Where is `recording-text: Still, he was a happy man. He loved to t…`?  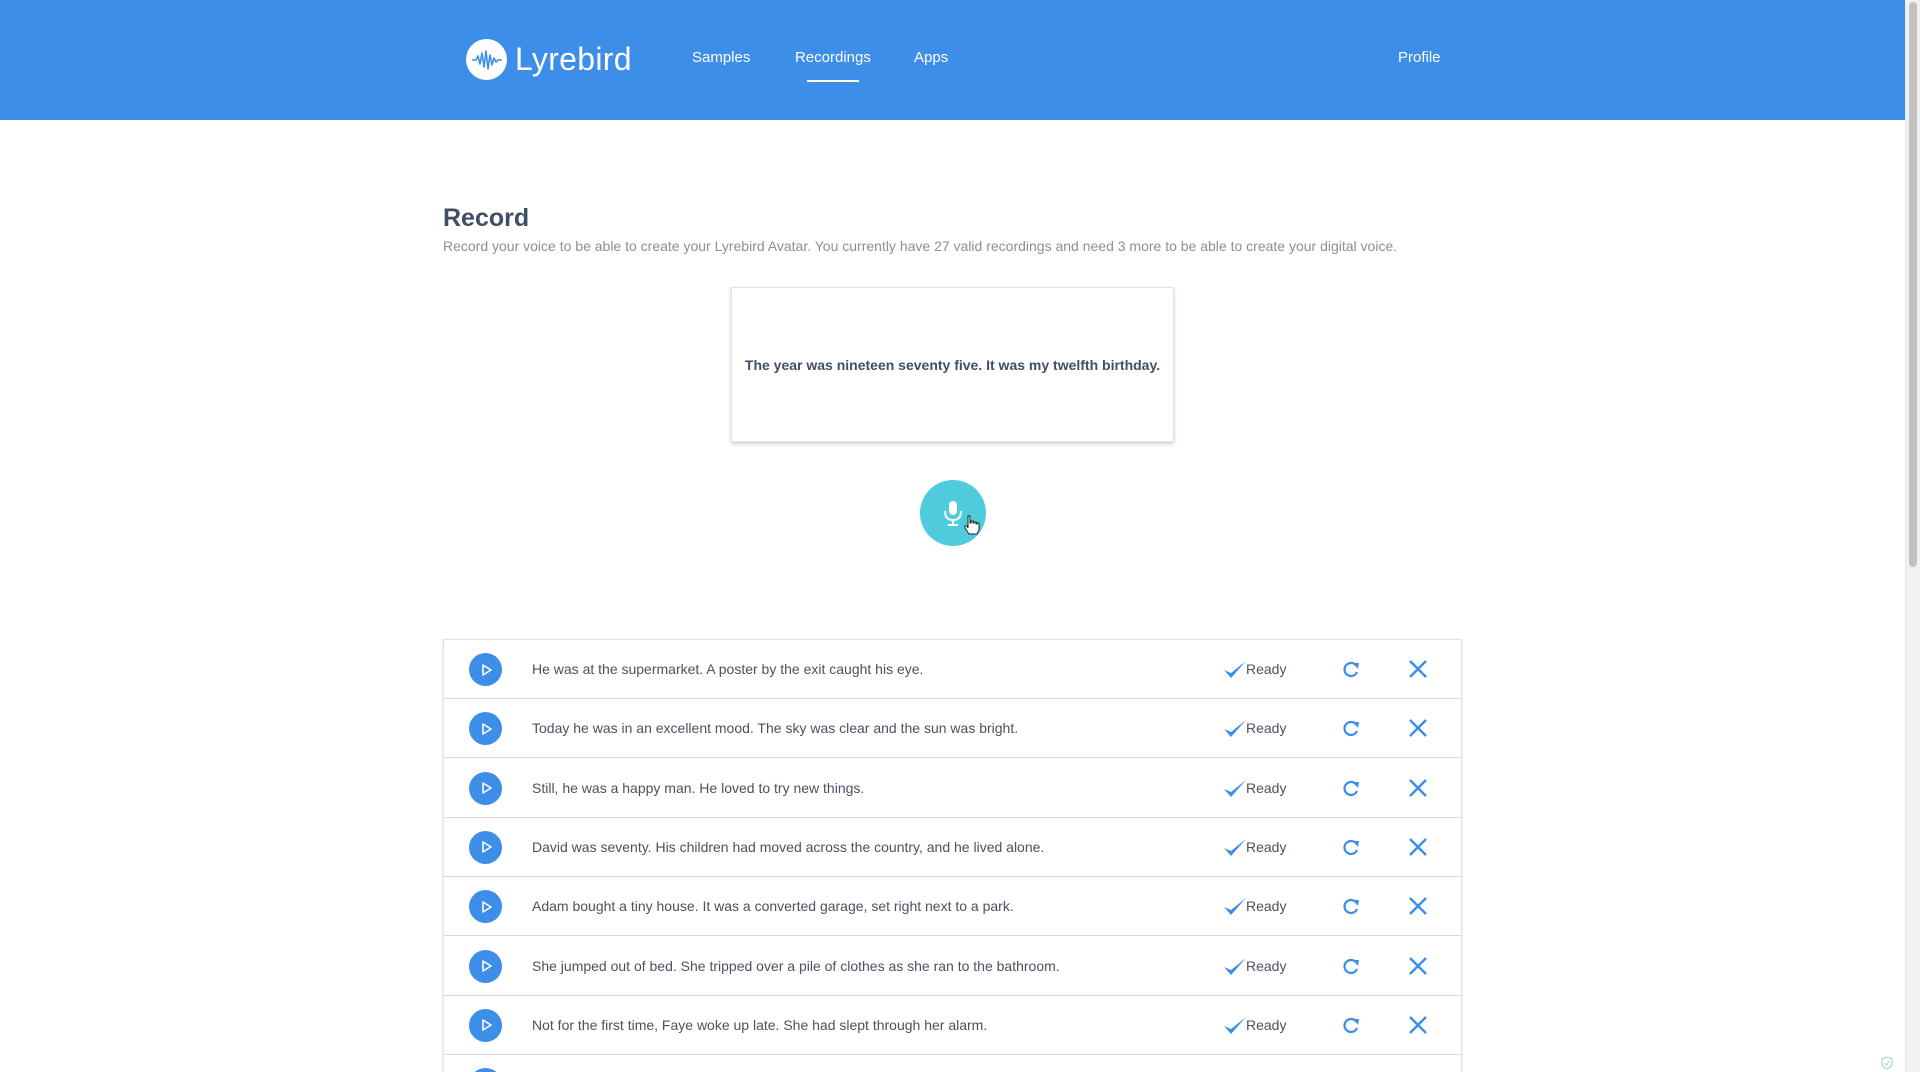 recording-text: Still, he was a happy man. He loved to t… is located at coordinates (698, 787).